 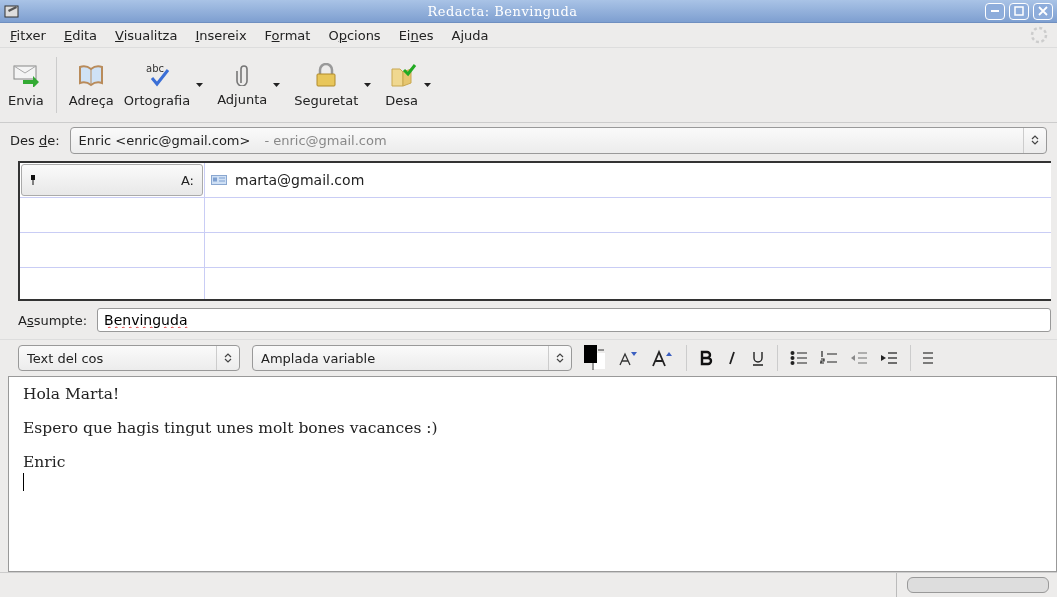 What do you see at coordinates (401, 85) in the screenshot?
I see `toolbar-button: Desa` at bounding box center [401, 85].